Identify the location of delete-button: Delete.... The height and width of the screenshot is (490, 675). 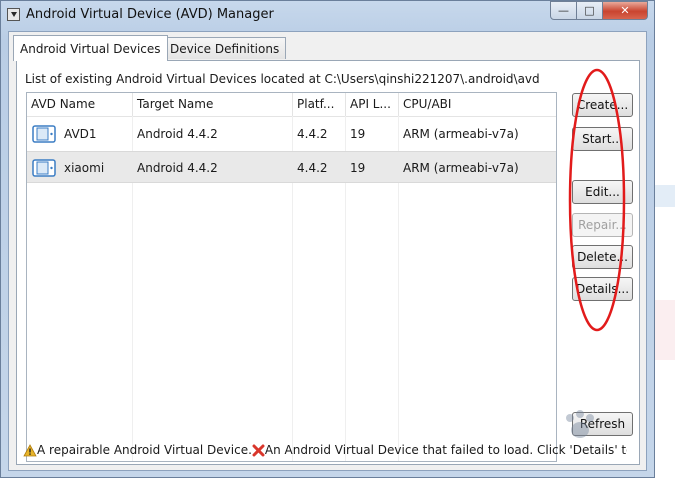
(602, 257).